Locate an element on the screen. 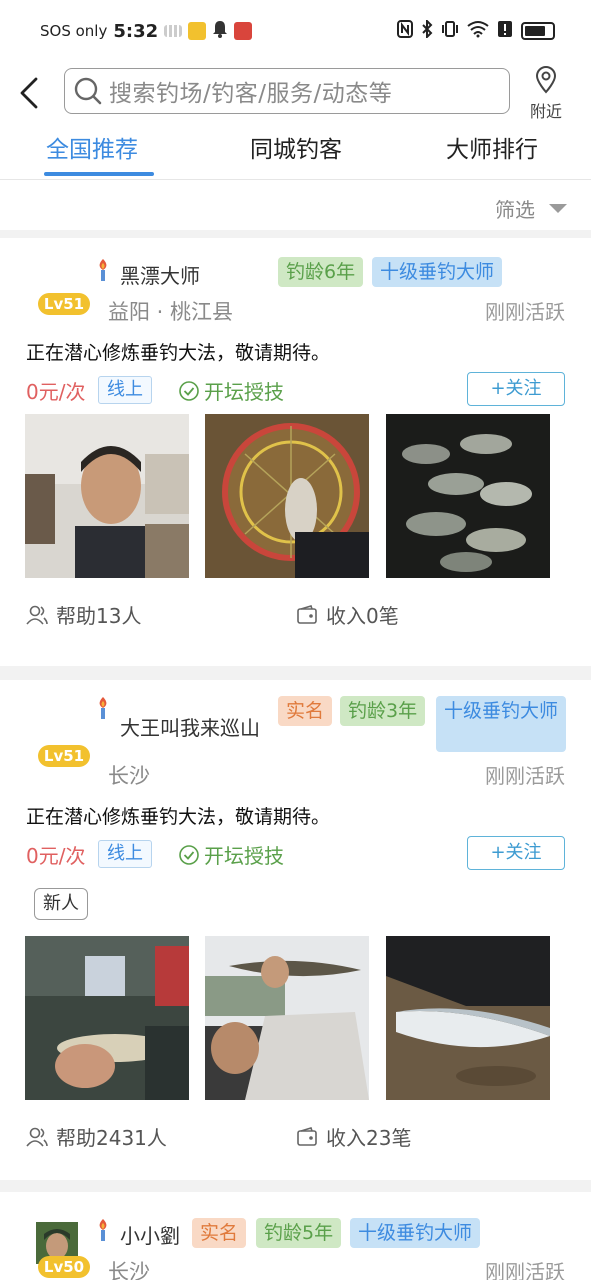 The width and height of the screenshot is (591, 1280). photo-fish-on-ground is located at coordinates (468, 1018).